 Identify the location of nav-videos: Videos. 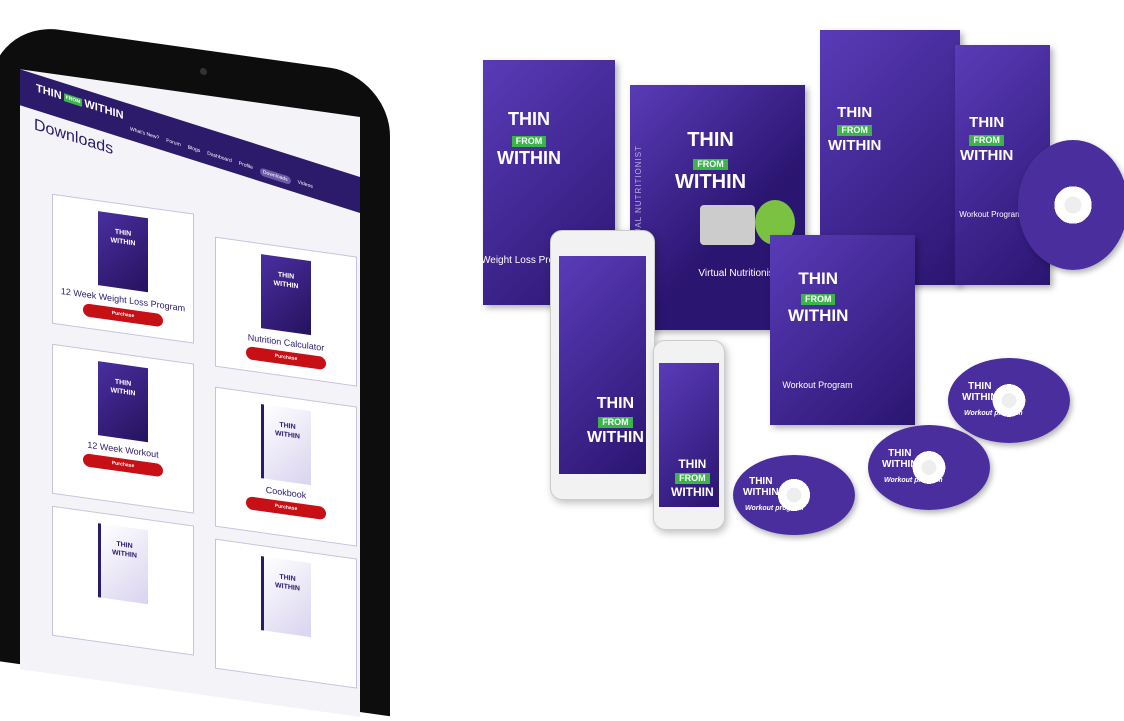
(305, 185).